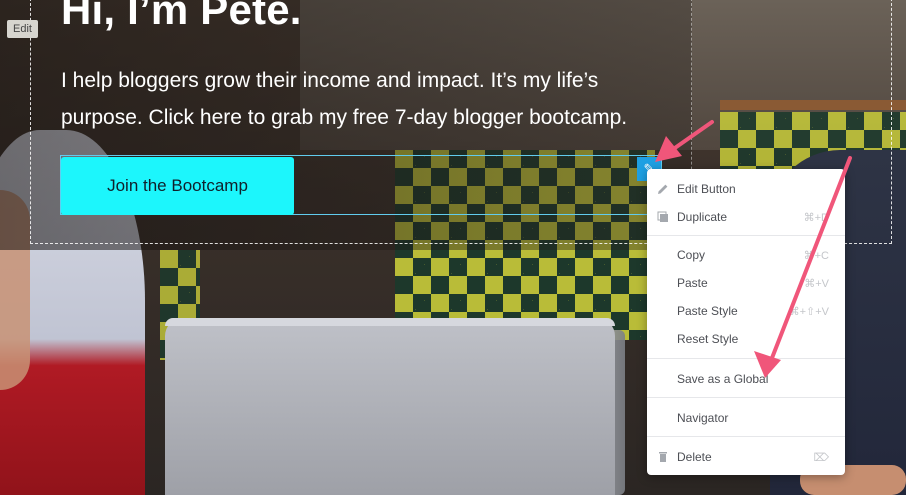 The width and height of the screenshot is (906, 495). I want to click on menu-item-shortcut: ⌘+D, so click(816, 217).